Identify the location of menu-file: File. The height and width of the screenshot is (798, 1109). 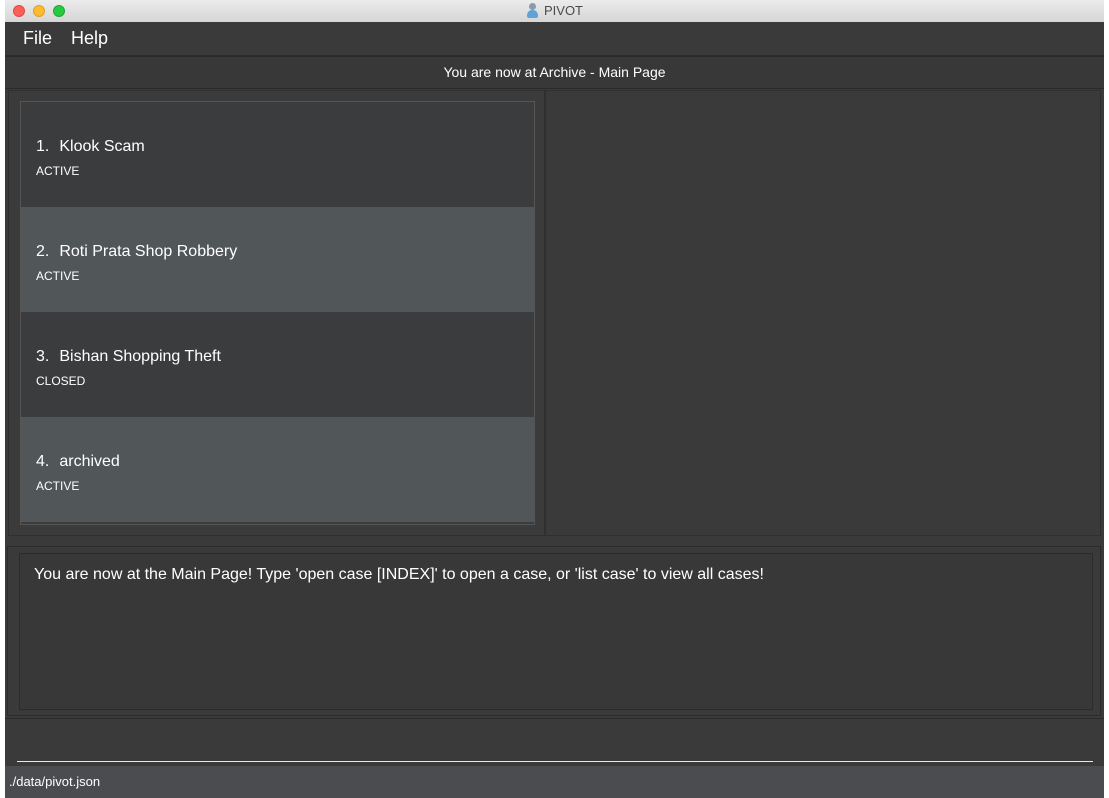
(37, 38).